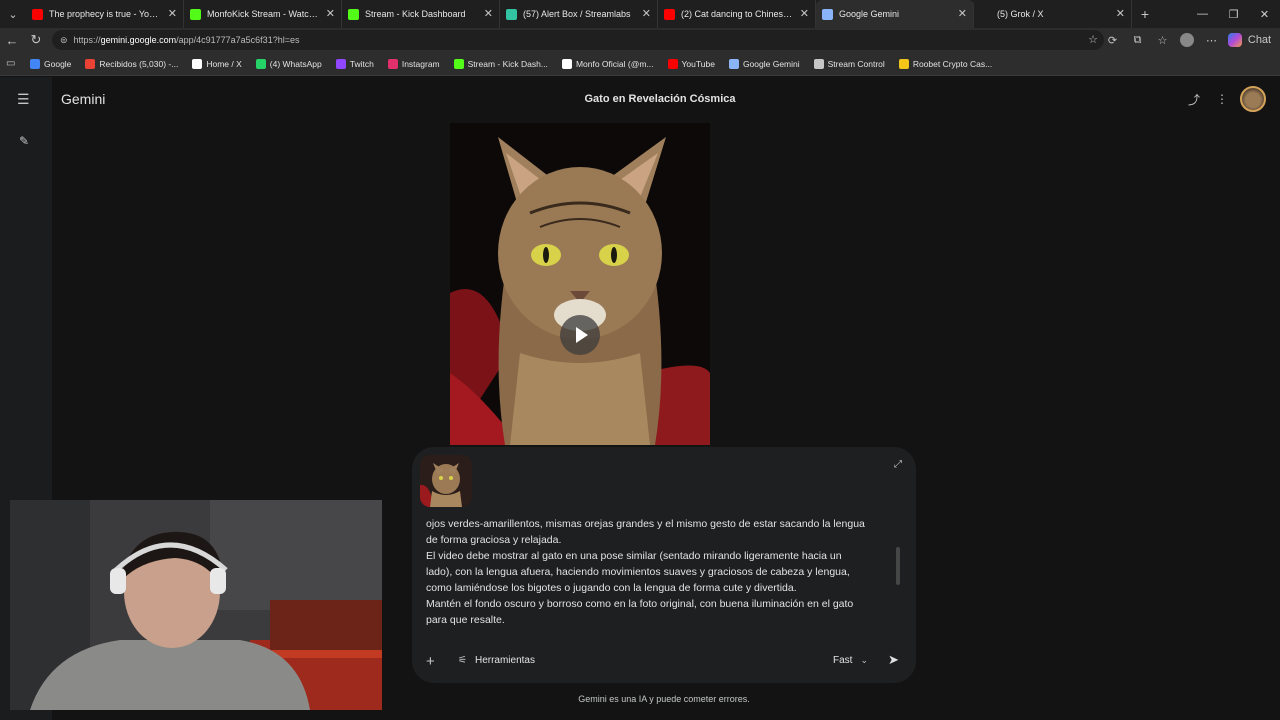  Describe the element at coordinates (12, 40) in the screenshot. I see `back-icon: ←` at that location.